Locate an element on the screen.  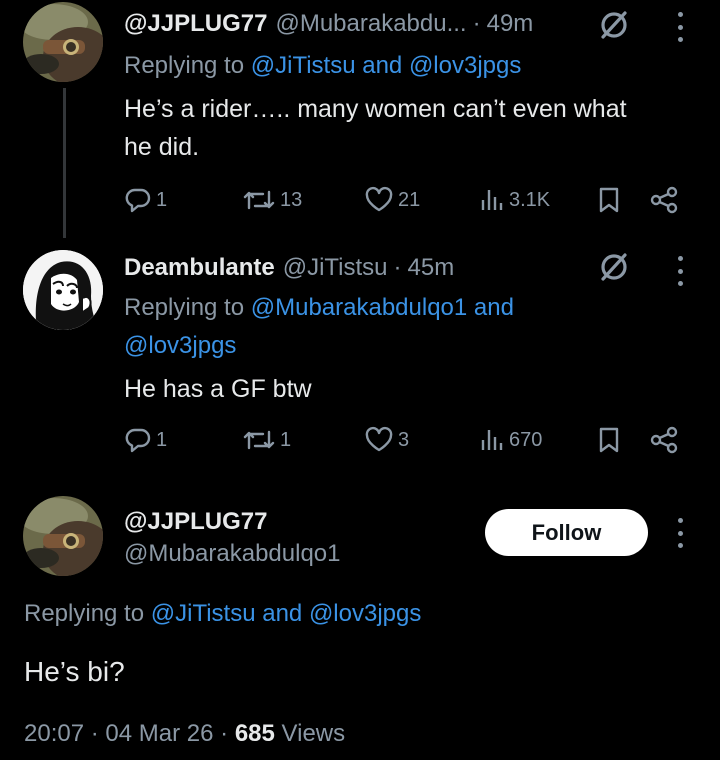
tweet-meta: 20:07 · 04 Mar 26 · 685 Views is located at coordinates (184, 734).